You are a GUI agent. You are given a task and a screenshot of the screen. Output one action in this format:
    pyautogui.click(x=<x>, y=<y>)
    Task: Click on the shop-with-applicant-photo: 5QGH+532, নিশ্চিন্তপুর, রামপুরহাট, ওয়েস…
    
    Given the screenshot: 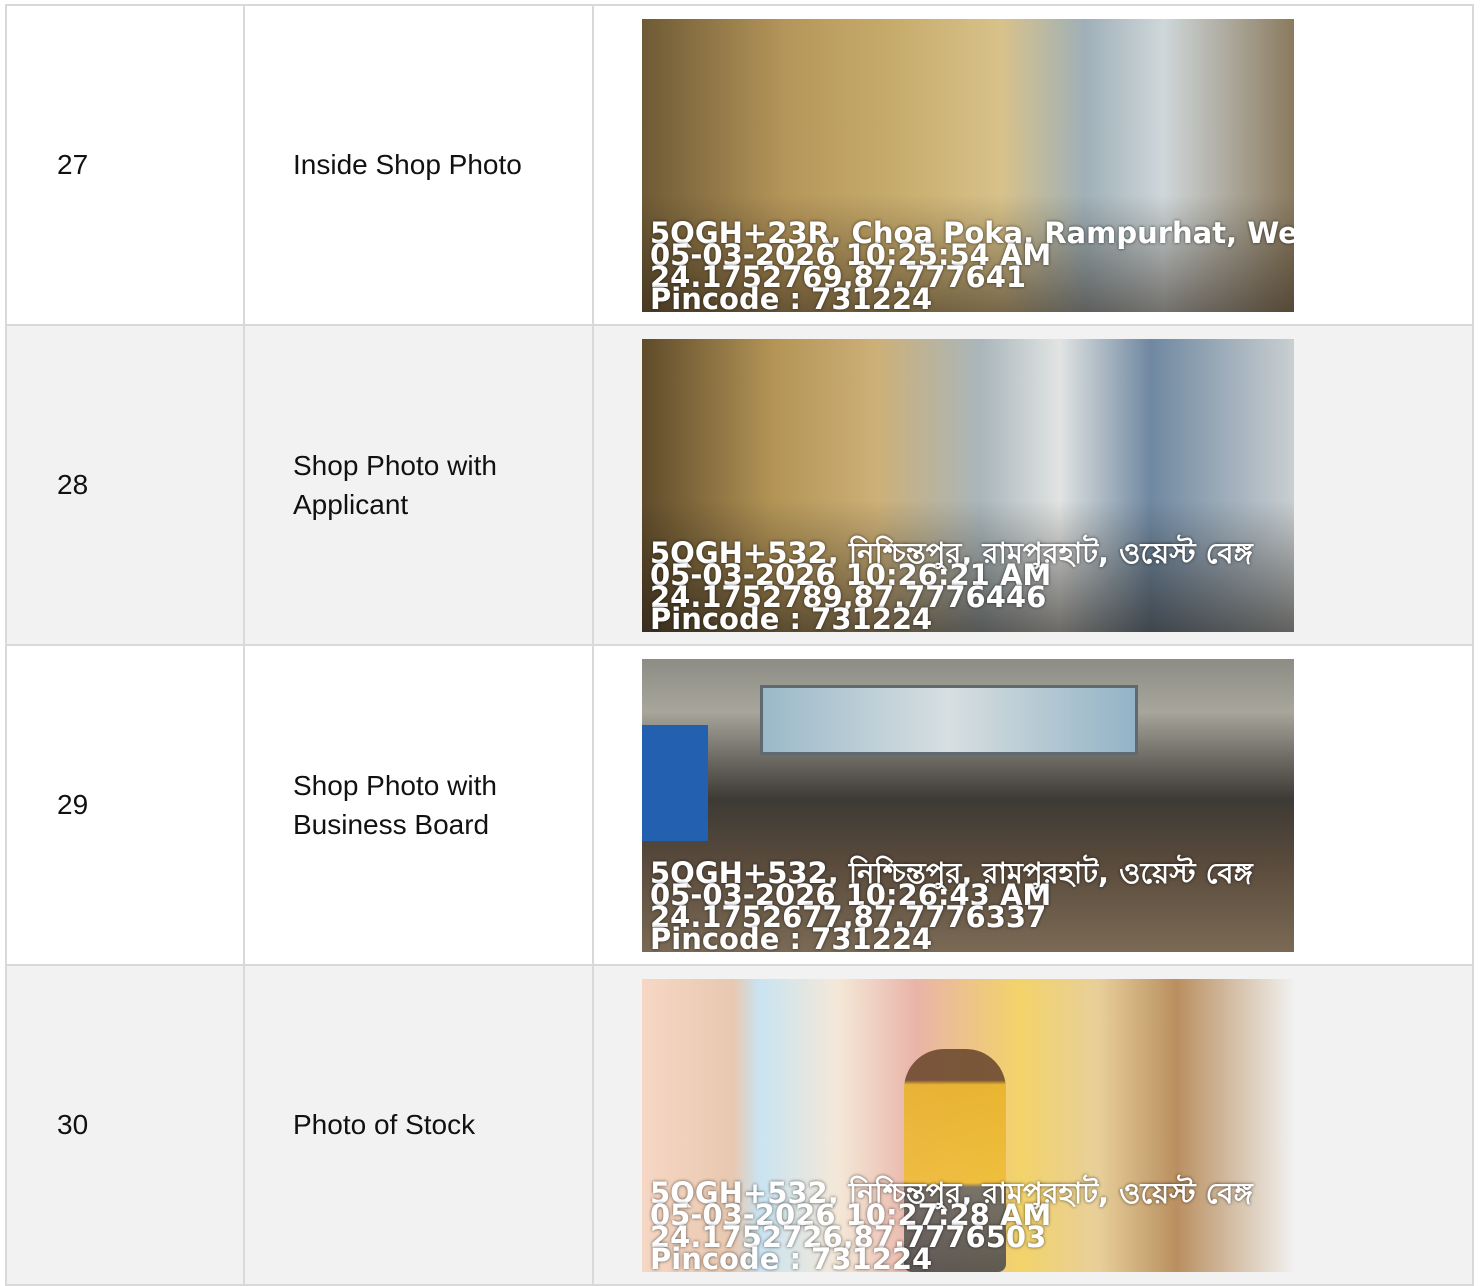 What is the action you would take?
    pyautogui.click(x=968, y=485)
    